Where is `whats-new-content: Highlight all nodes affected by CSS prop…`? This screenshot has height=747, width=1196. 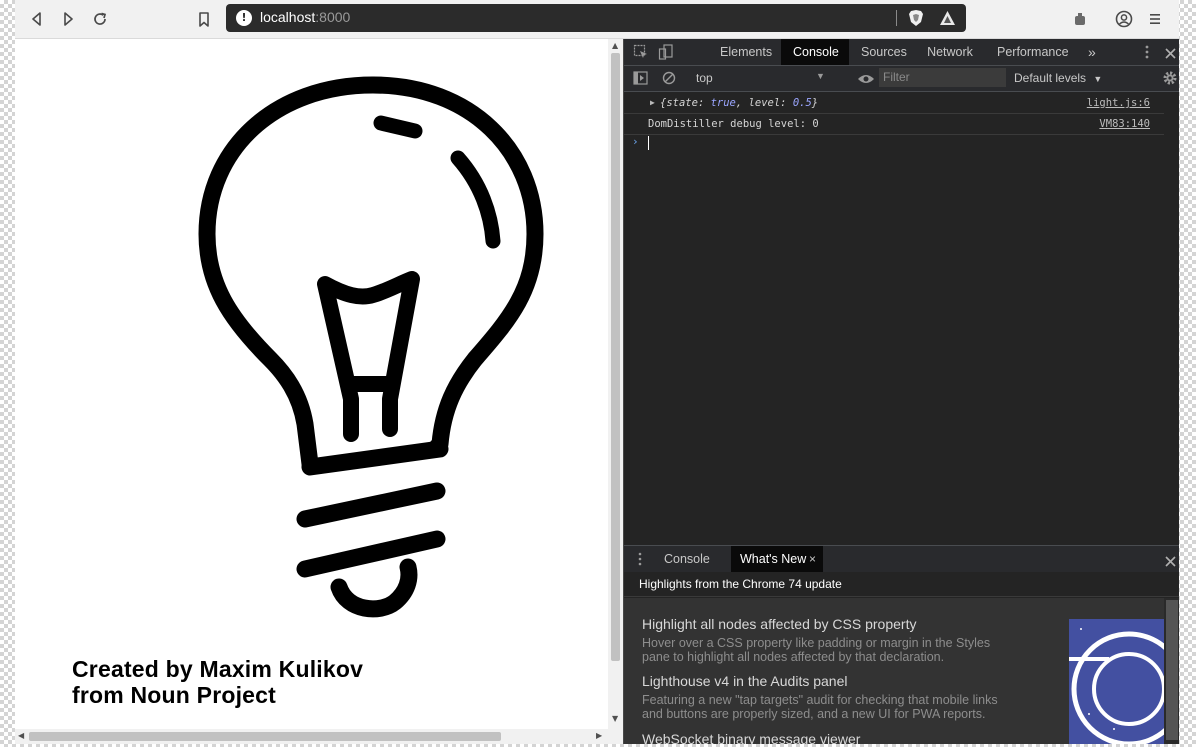 whats-new-content: Highlight all nodes affected by CSS prop… is located at coordinates (901, 671).